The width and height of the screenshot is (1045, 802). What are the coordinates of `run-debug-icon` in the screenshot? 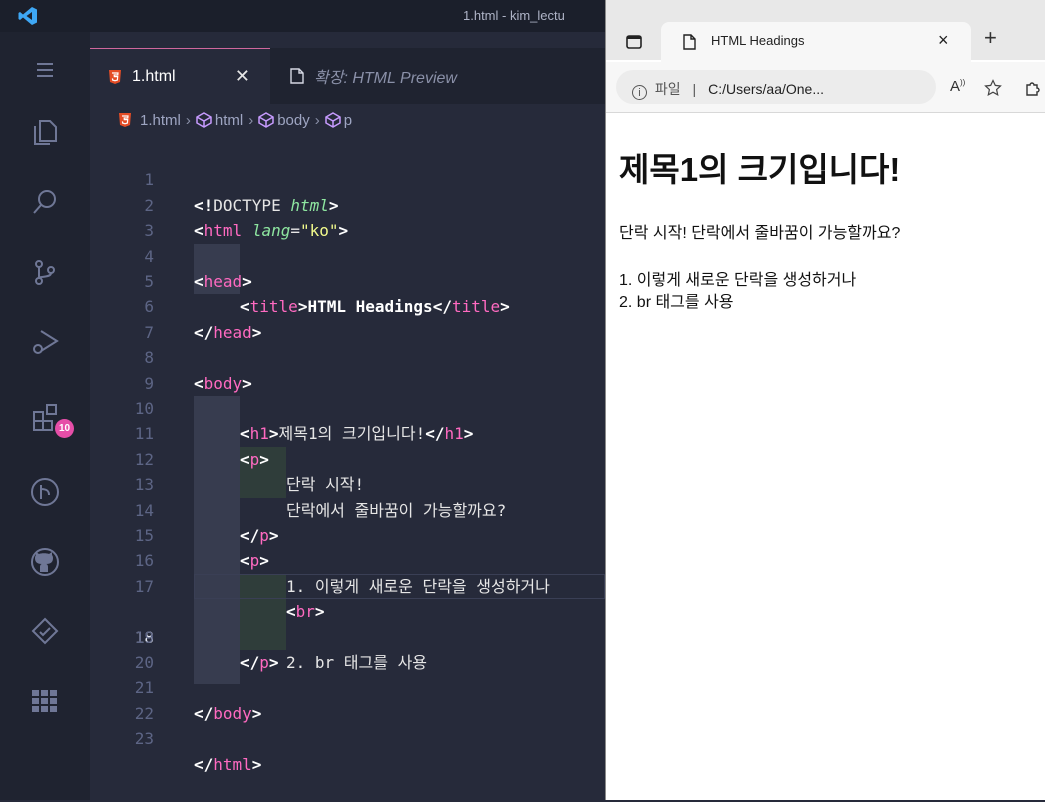 It's located at (45, 342).